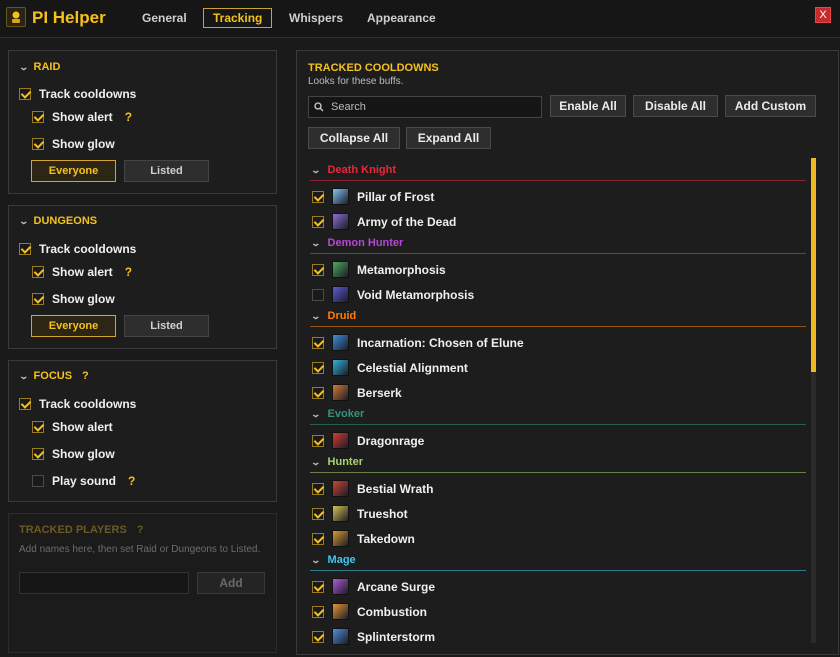 This screenshot has height=657, width=840. What do you see at coordinates (356, 81) in the screenshot?
I see `tracked-cooldowns-subtitle: Looks for these buffs.` at bounding box center [356, 81].